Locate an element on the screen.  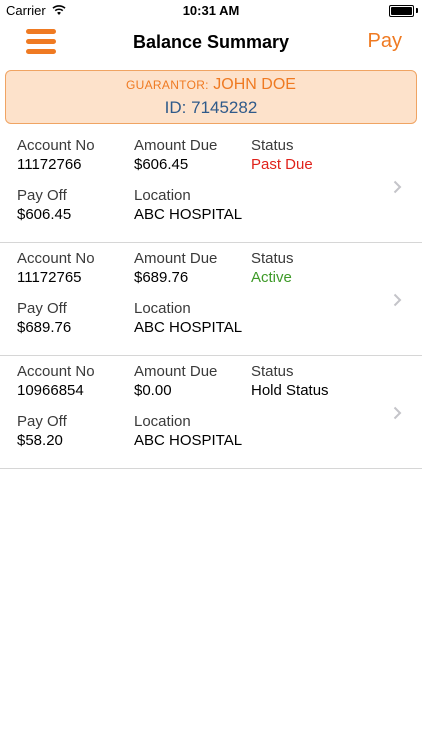
battery-cap is located at coordinates (417, 10).